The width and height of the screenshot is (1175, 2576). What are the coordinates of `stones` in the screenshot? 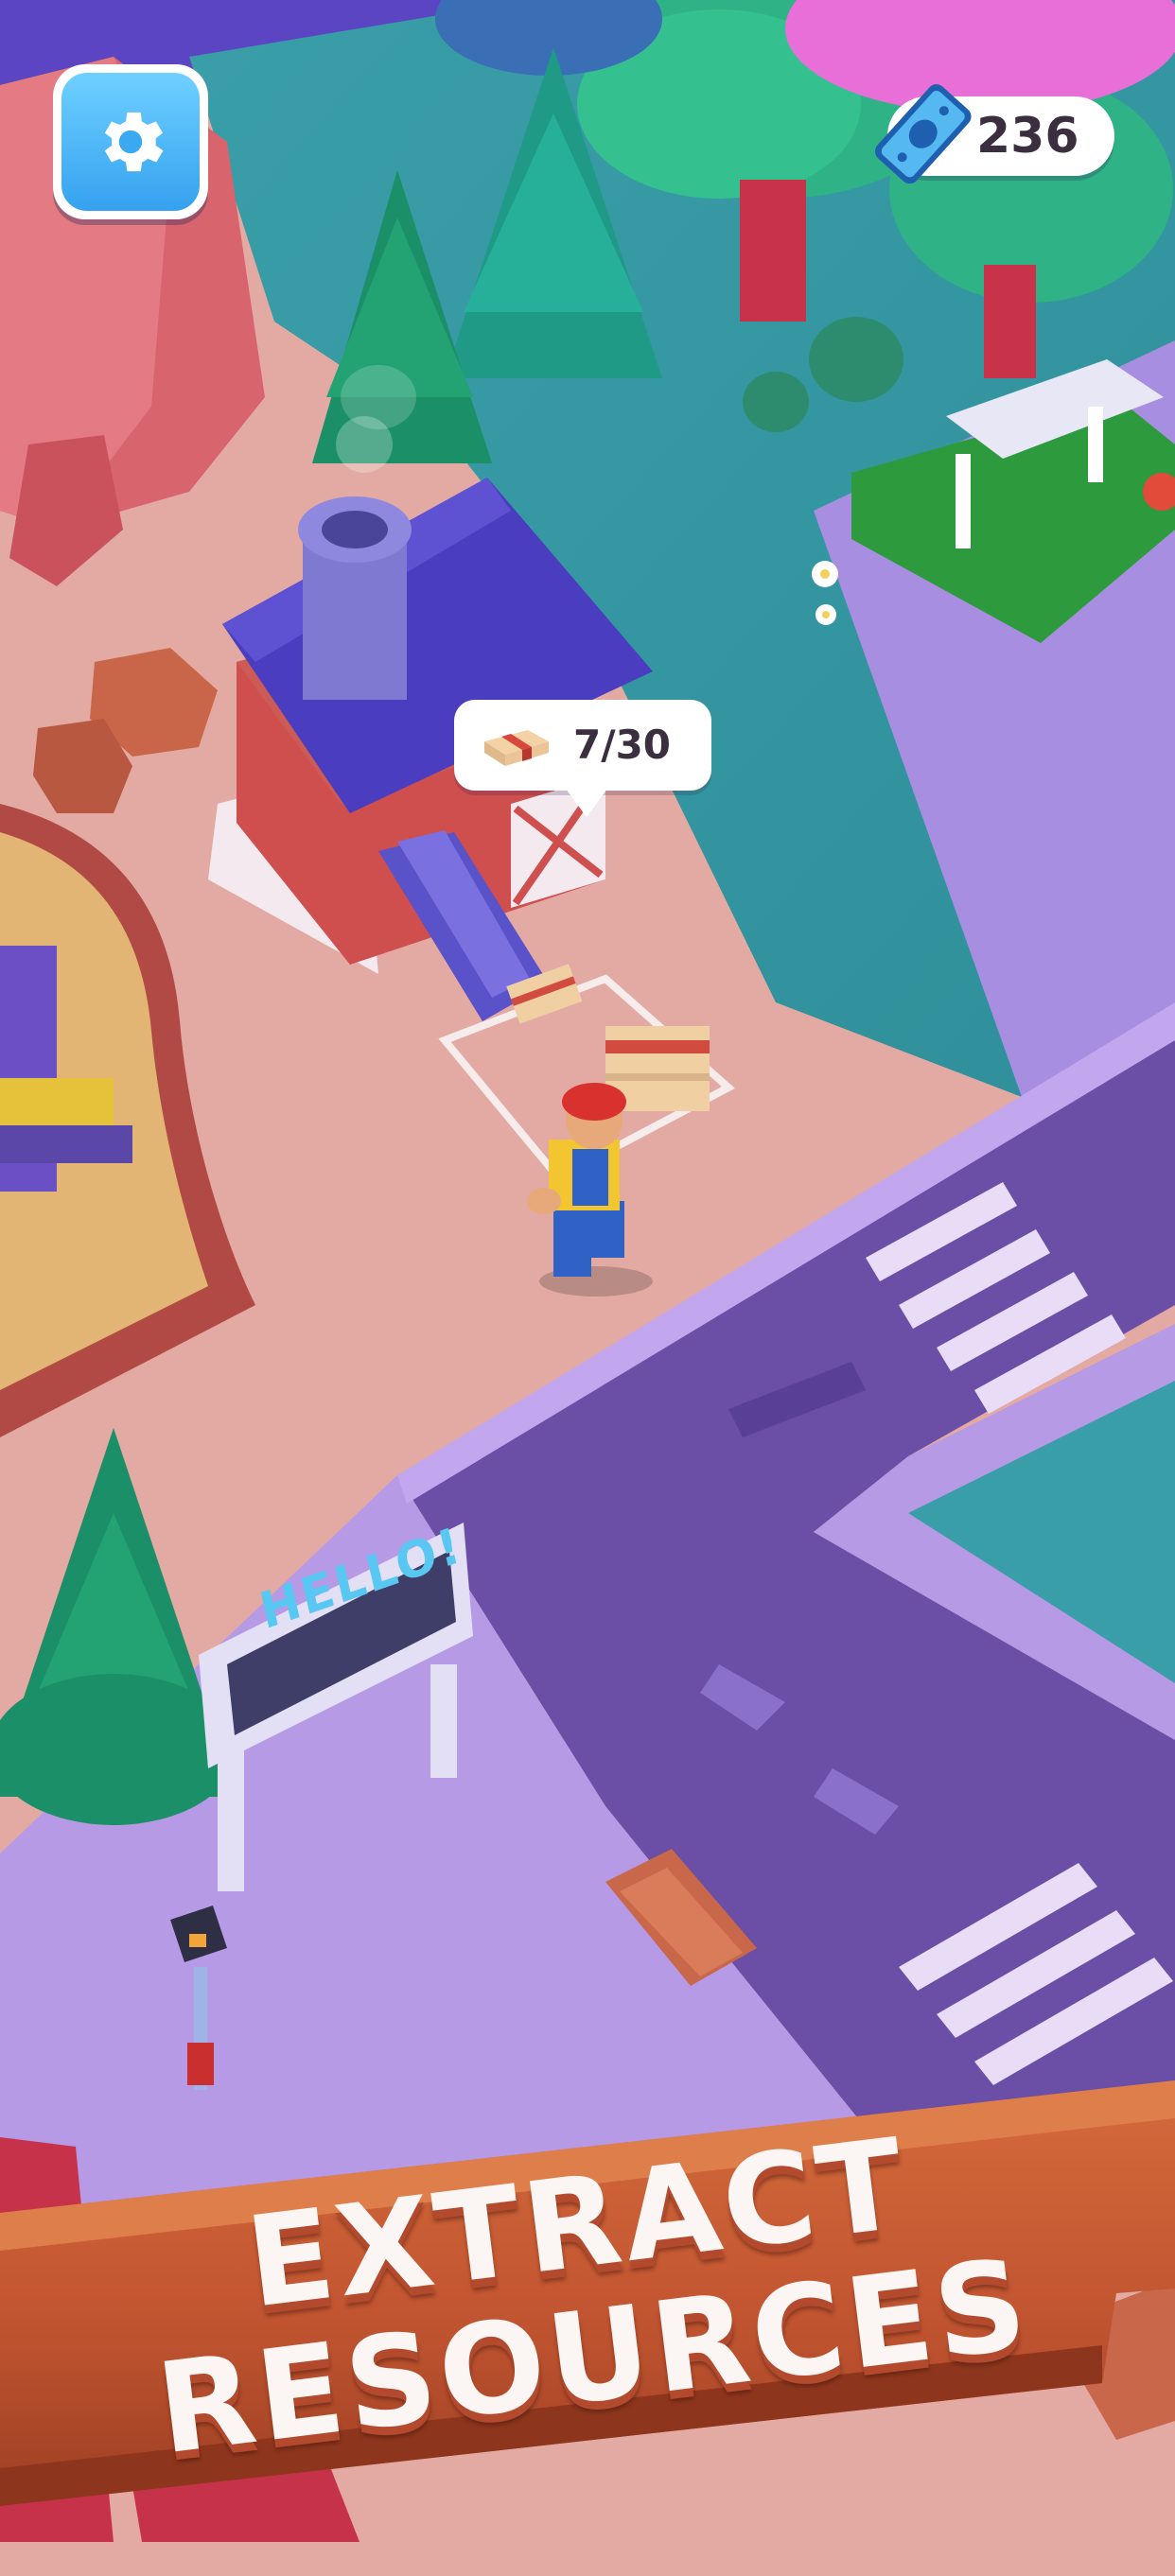 It's located at (126, 730).